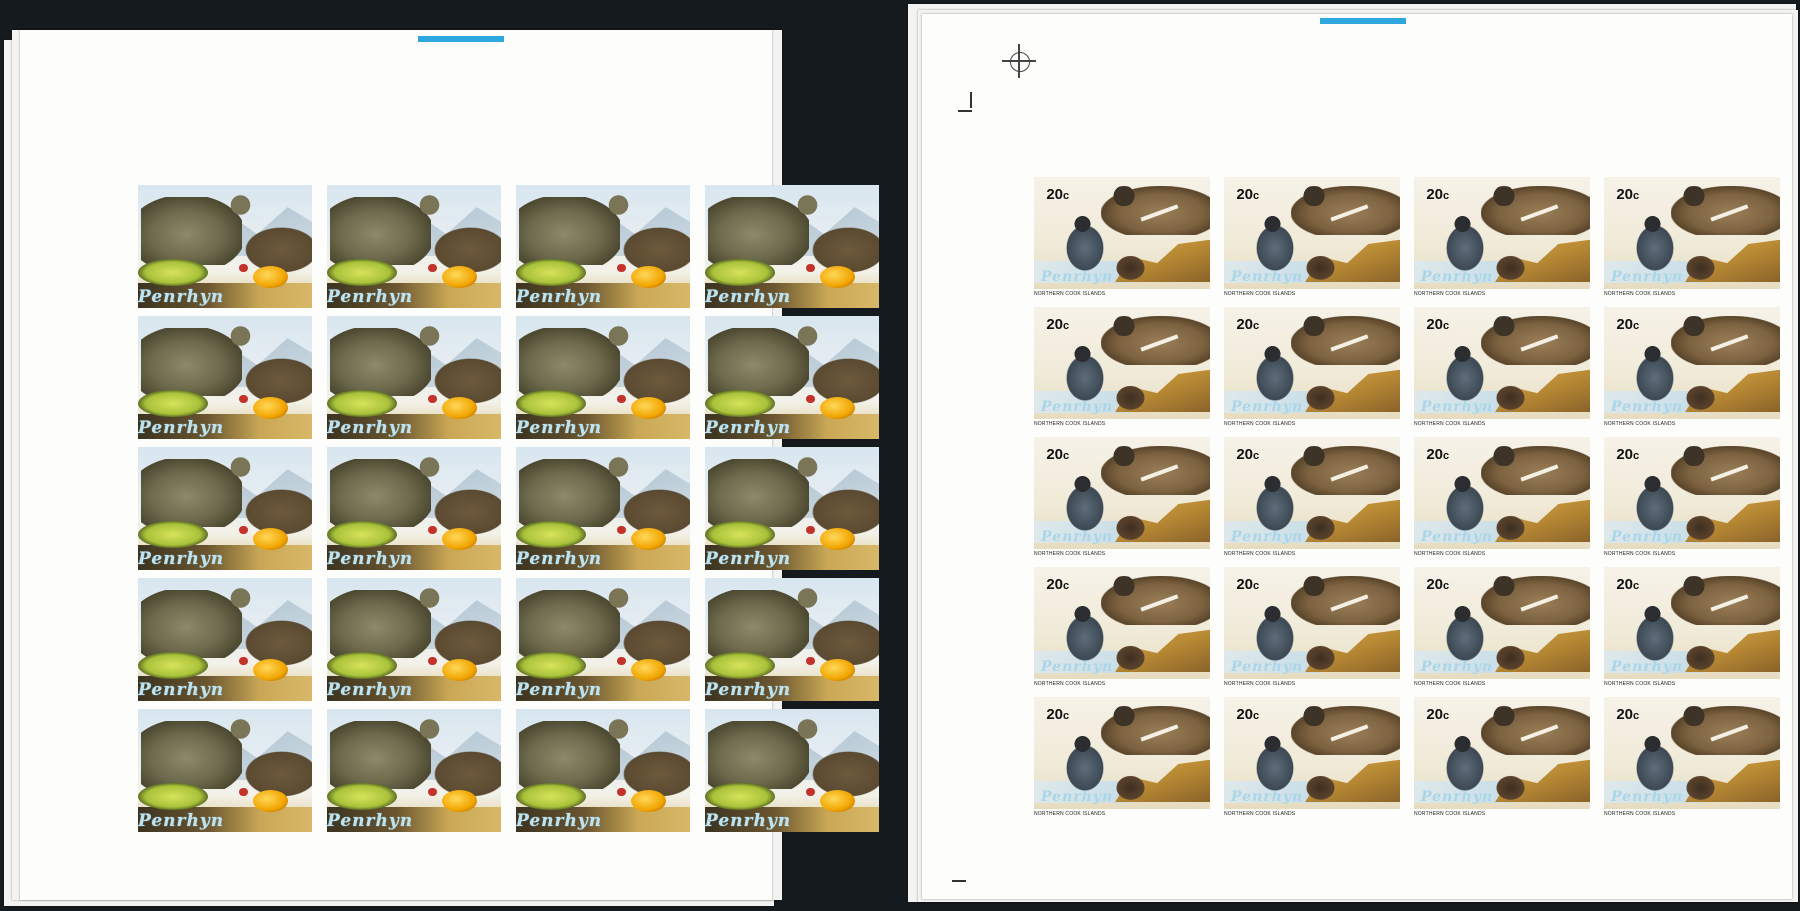 The height and width of the screenshot is (911, 1800). Describe the element at coordinates (1019, 61) in the screenshot. I see `registration-crosshair` at that location.